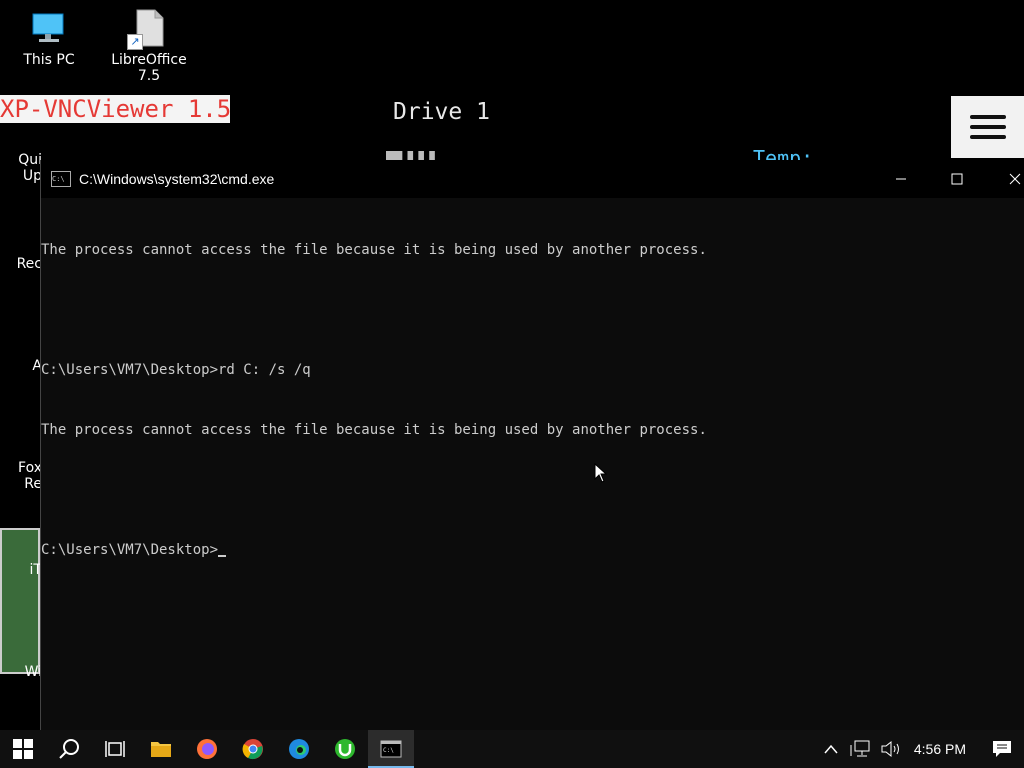 Image resolution: width=1024 pixels, height=768 pixels. Describe the element at coordinates (441, 112) in the screenshot. I see `vnc-drive-label: Drive 1` at that location.